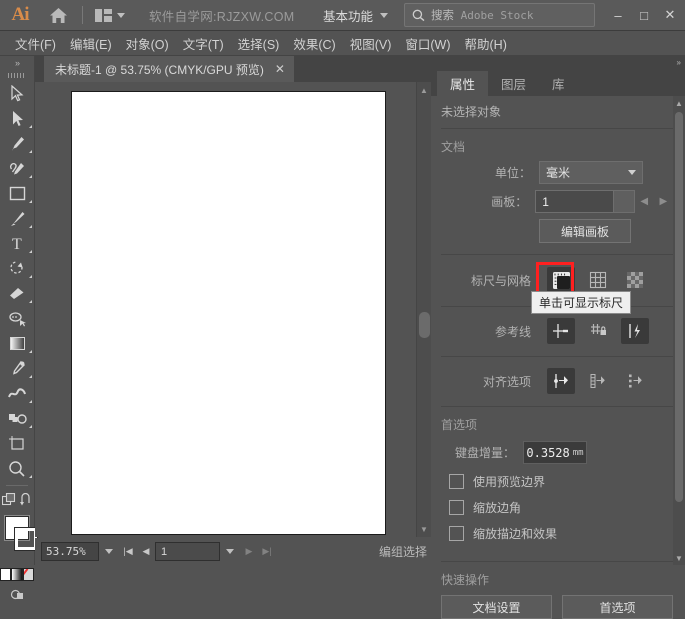  I want to click on document-tab: 未标题-1 @ 53.75% (CMYK/GPU 预览) ✕, so click(169, 69).